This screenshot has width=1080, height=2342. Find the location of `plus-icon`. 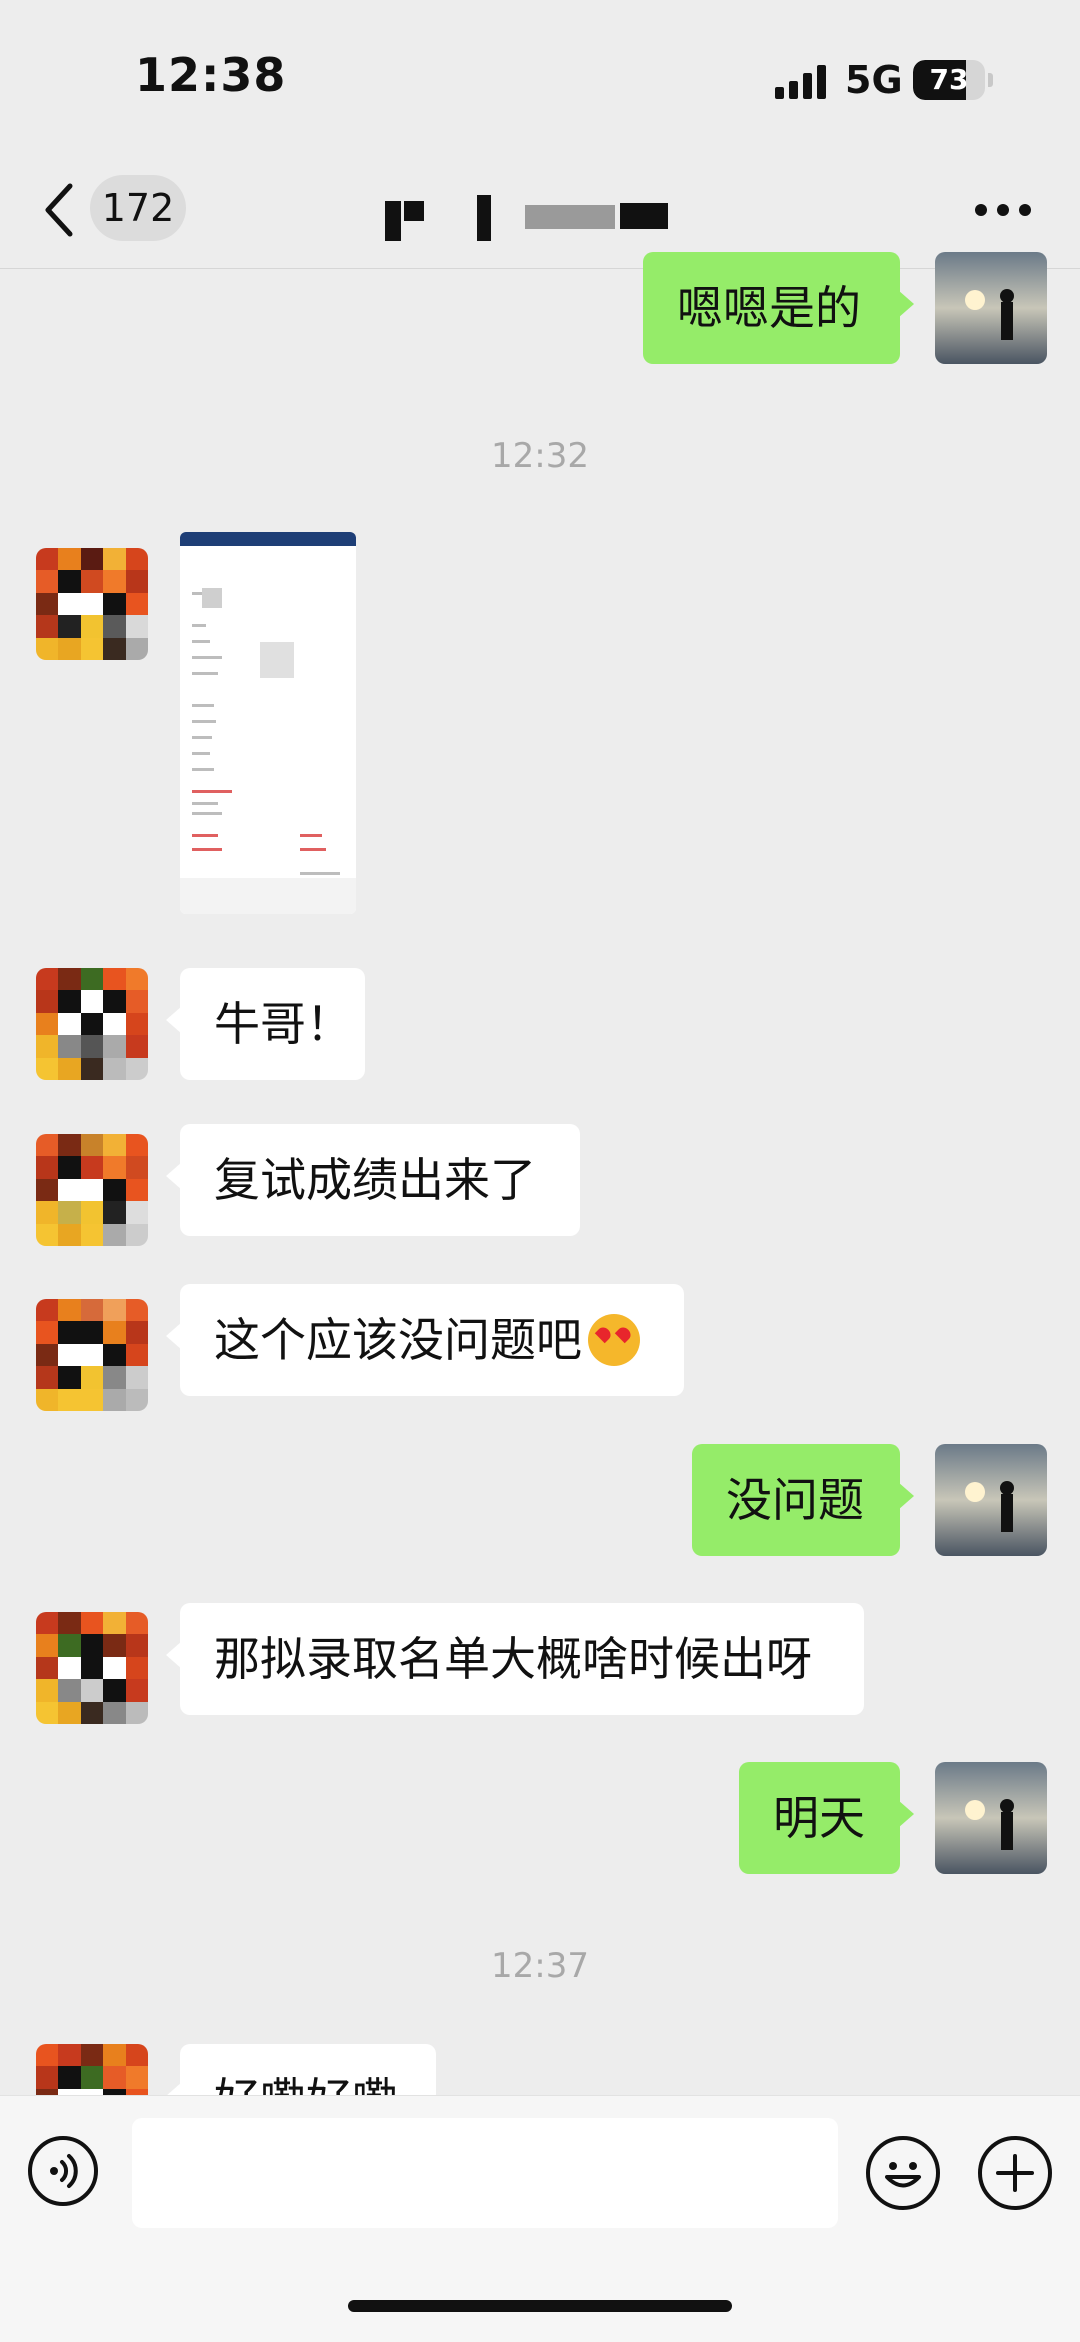

plus-icon is located at coordinates (1015, 2173).